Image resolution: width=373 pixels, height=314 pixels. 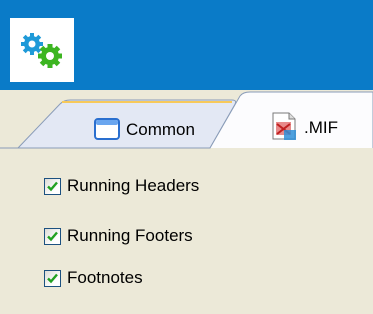 I want to click on running-footers-checkbox, so click(x=52, y=236).